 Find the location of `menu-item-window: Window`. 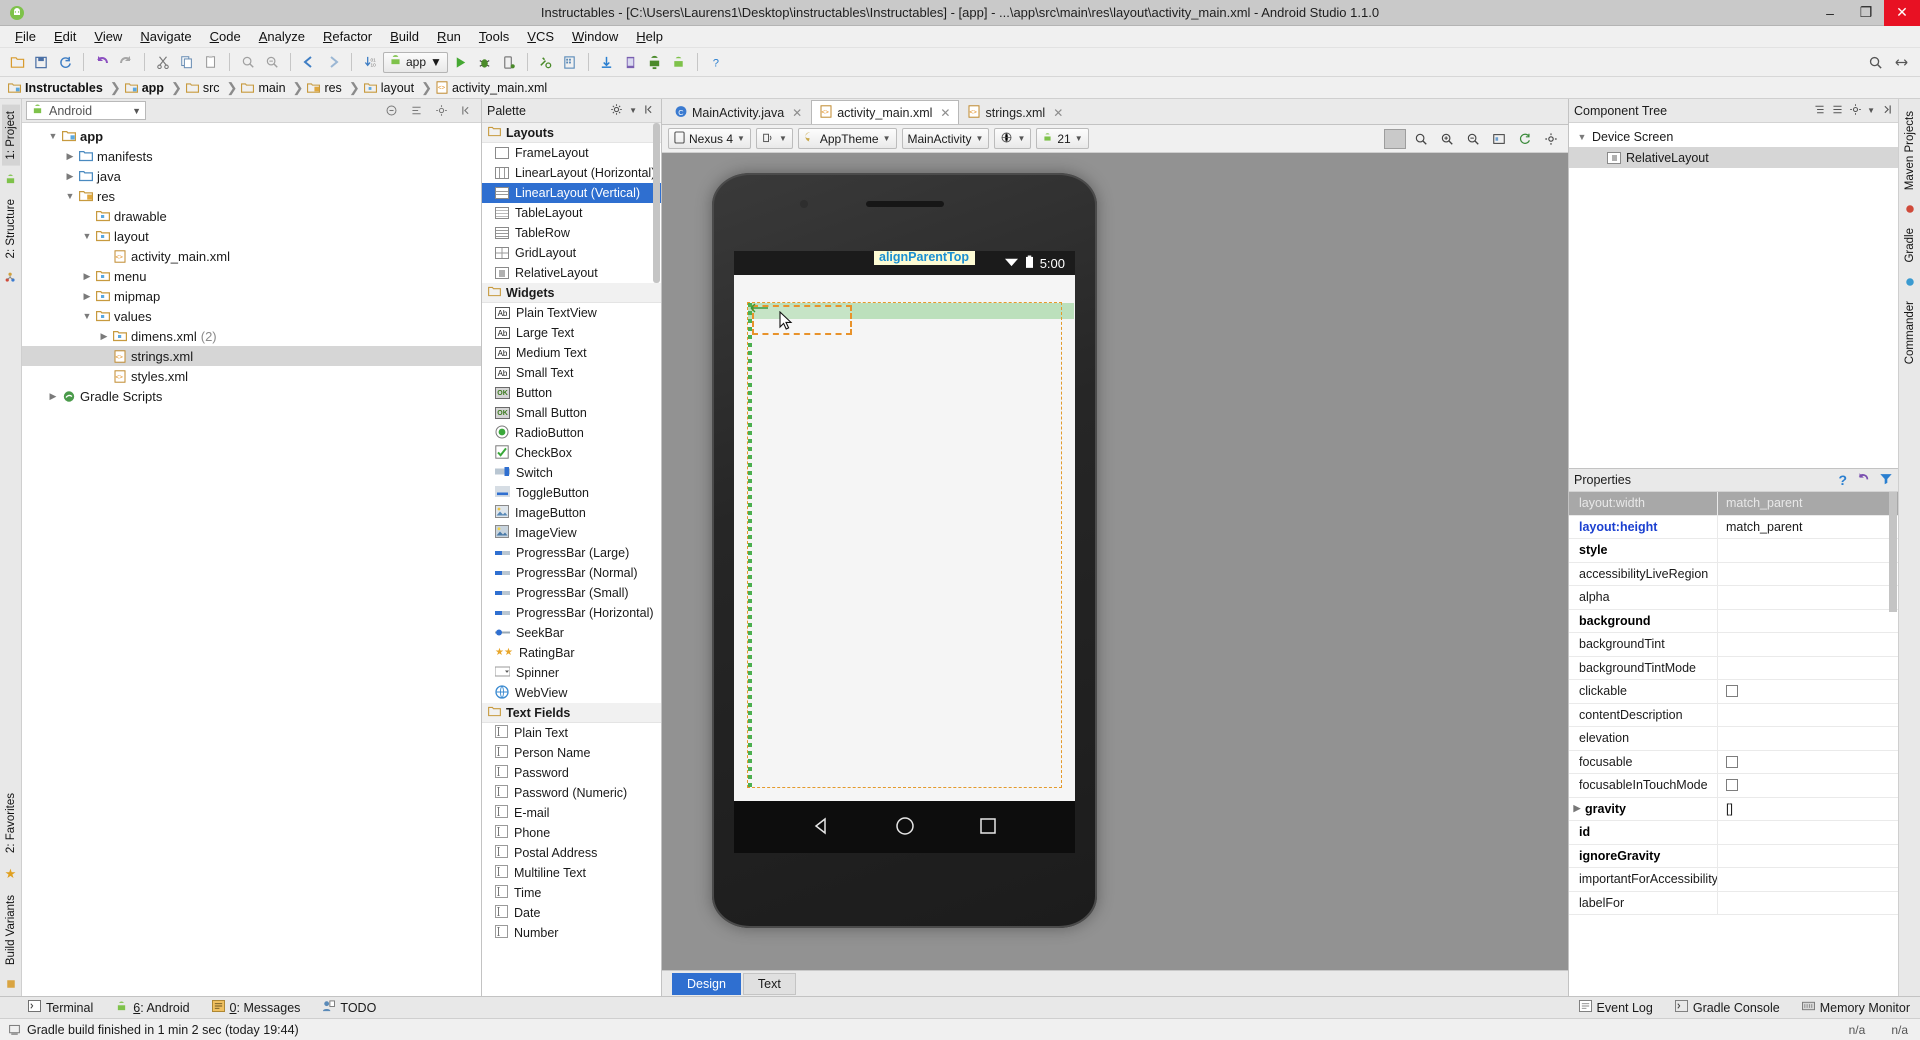

menu-item-window: Window is located at coordinates (595, 36).